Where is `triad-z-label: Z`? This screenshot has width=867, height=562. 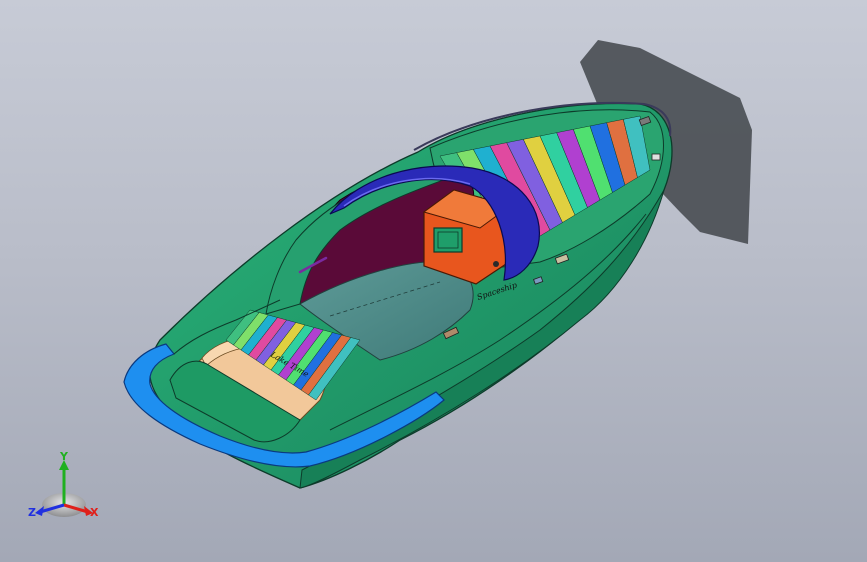 triad-z-label: Z is located at coordinates (32, 512).